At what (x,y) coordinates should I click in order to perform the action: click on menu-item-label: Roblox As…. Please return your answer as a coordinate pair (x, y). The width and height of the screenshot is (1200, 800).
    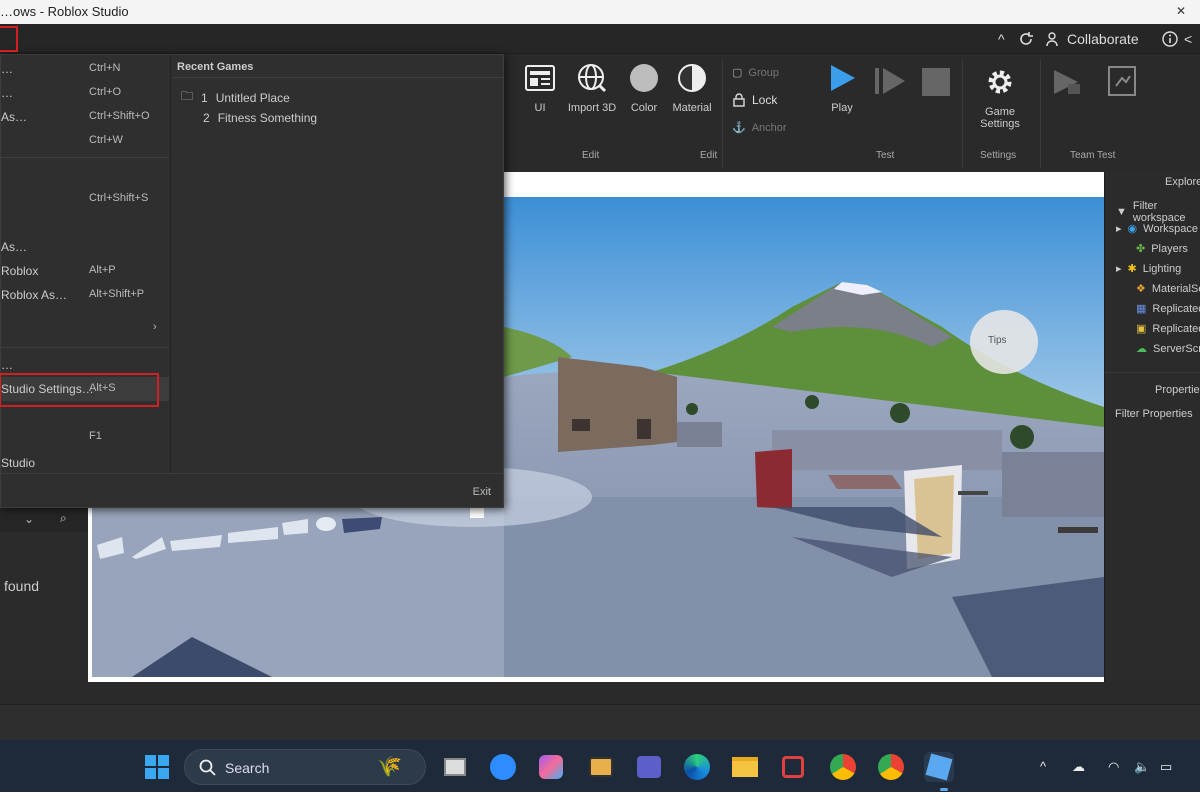
    Looking at the image, I should click on (34, 295).